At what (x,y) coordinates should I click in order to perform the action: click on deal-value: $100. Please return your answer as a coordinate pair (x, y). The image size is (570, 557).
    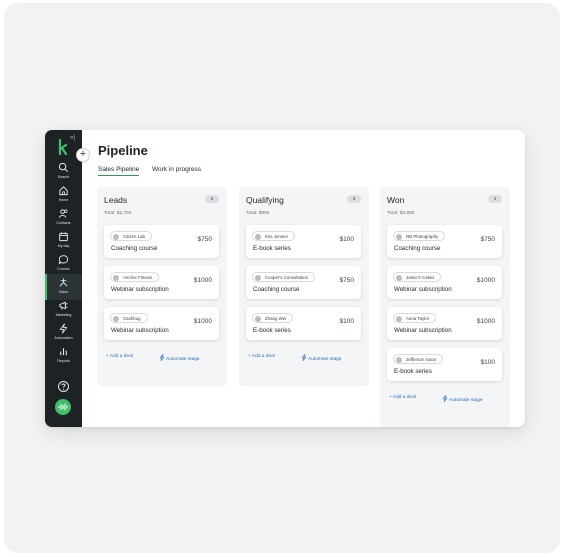
    Looking at the image, I should click on (346, 321).